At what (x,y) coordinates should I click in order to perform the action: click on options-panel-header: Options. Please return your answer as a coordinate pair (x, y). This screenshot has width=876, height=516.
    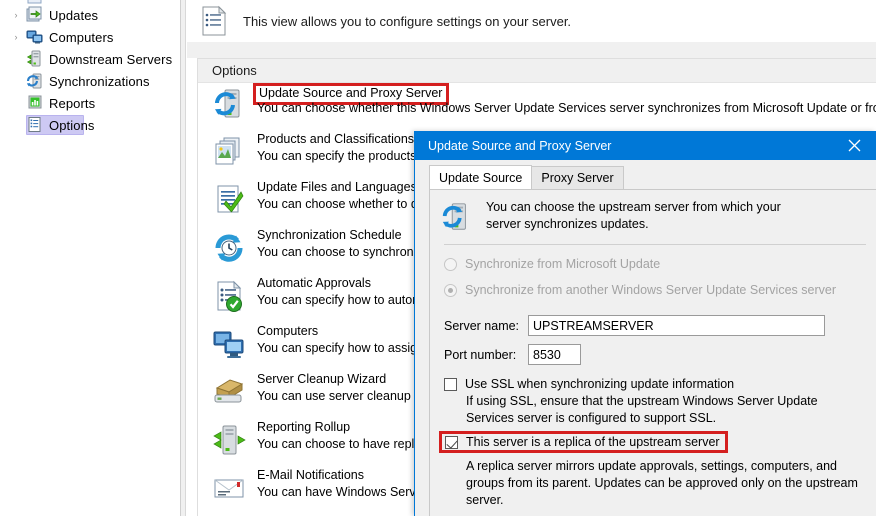
    Looking at the image, I should click on (537, 71).